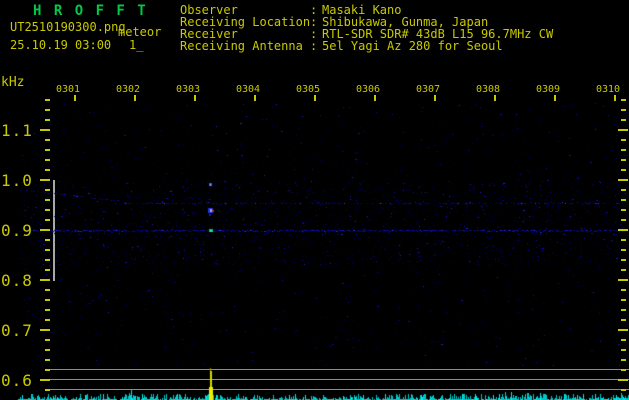 The image size is (629, 400). I want to click on filename-label: UT2510190300.png, so click(68, 27).